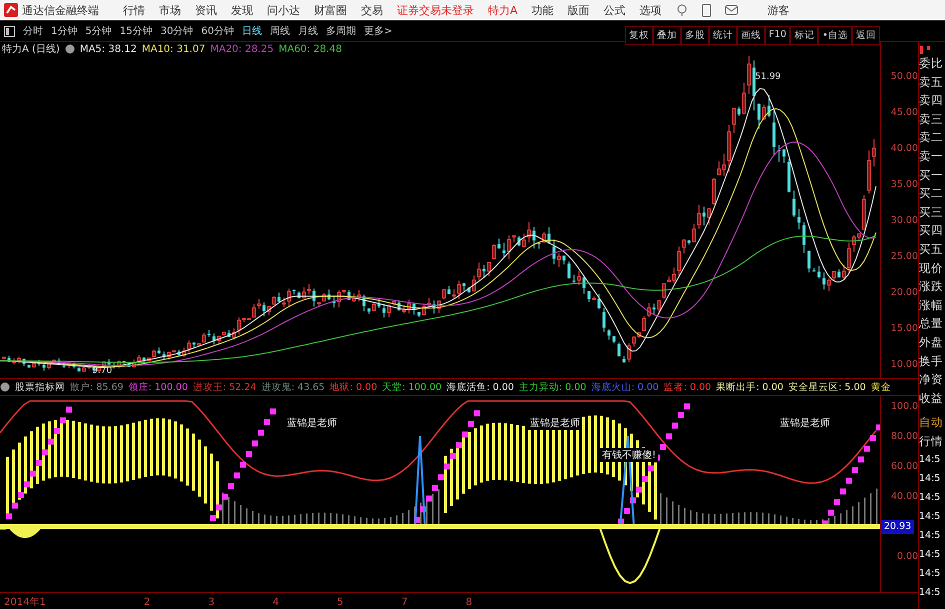 The image size is (945, 609). What do you see at coordinates (340, 602) in the screenshot?
I see `date-axis-label: 5` at bounding box center [340, 602].